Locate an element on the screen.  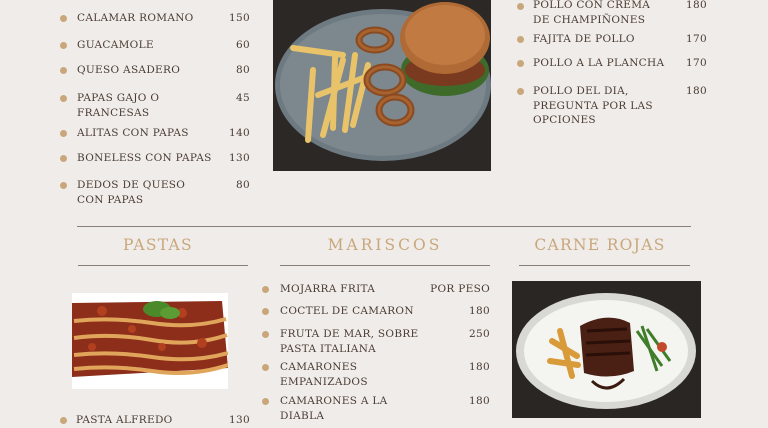
pastas-underline is located at coordinates (163, 265).